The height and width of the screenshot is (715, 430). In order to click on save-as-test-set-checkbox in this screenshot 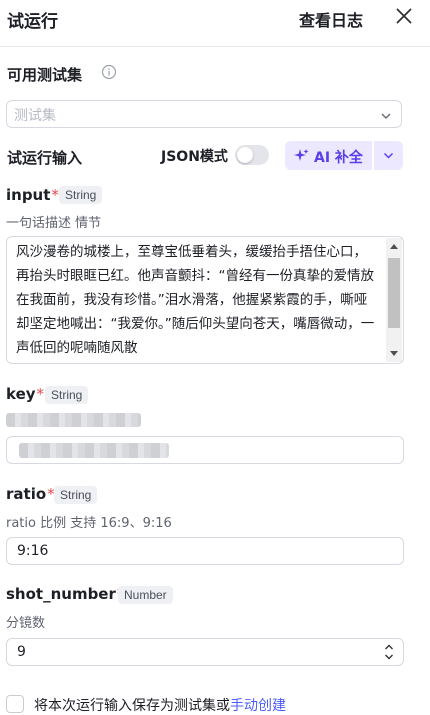, I will do `click(15, 704)`.